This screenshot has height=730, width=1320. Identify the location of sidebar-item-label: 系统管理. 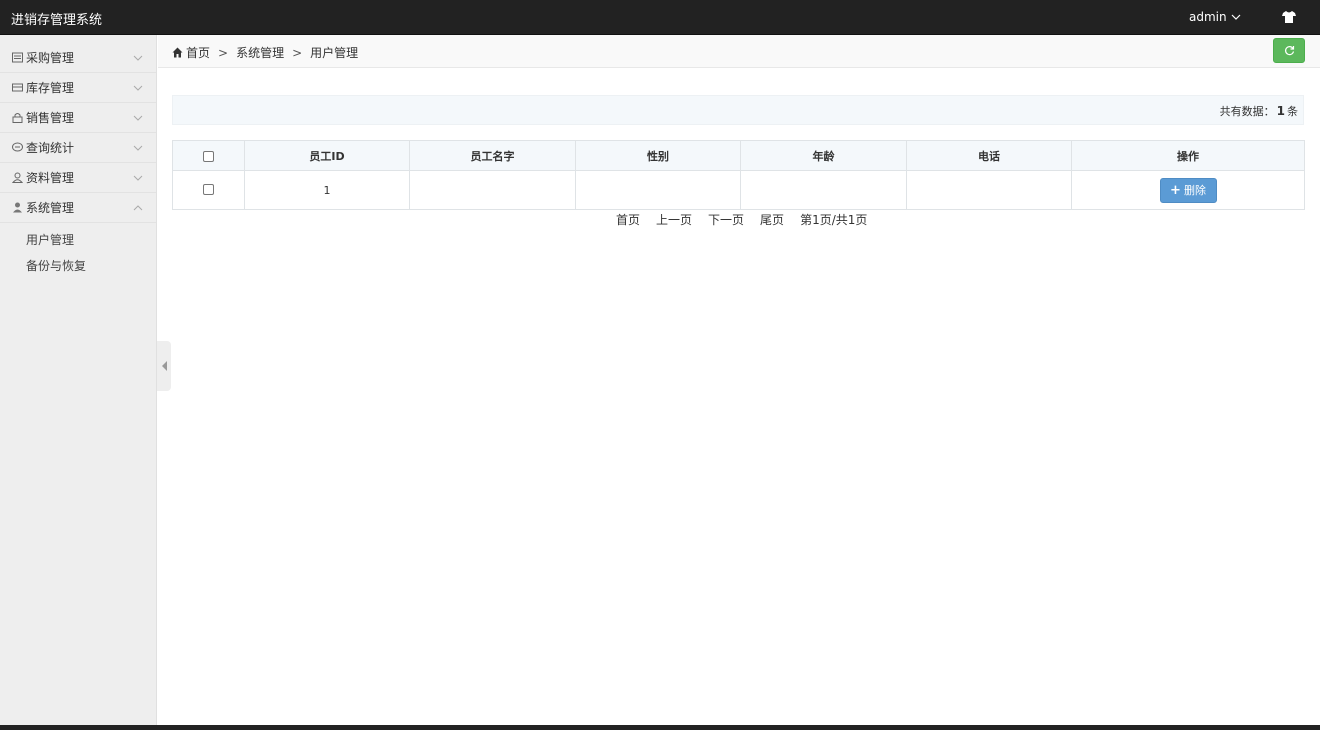
(50, 208).